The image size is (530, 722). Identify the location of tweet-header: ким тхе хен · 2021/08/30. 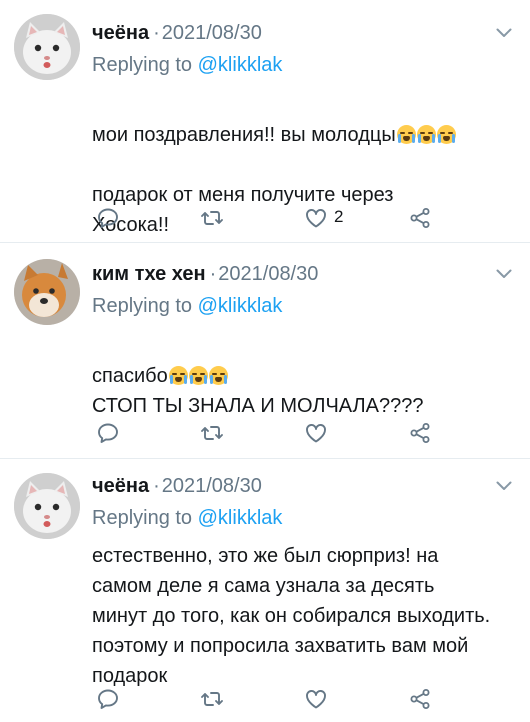
(301, 274).